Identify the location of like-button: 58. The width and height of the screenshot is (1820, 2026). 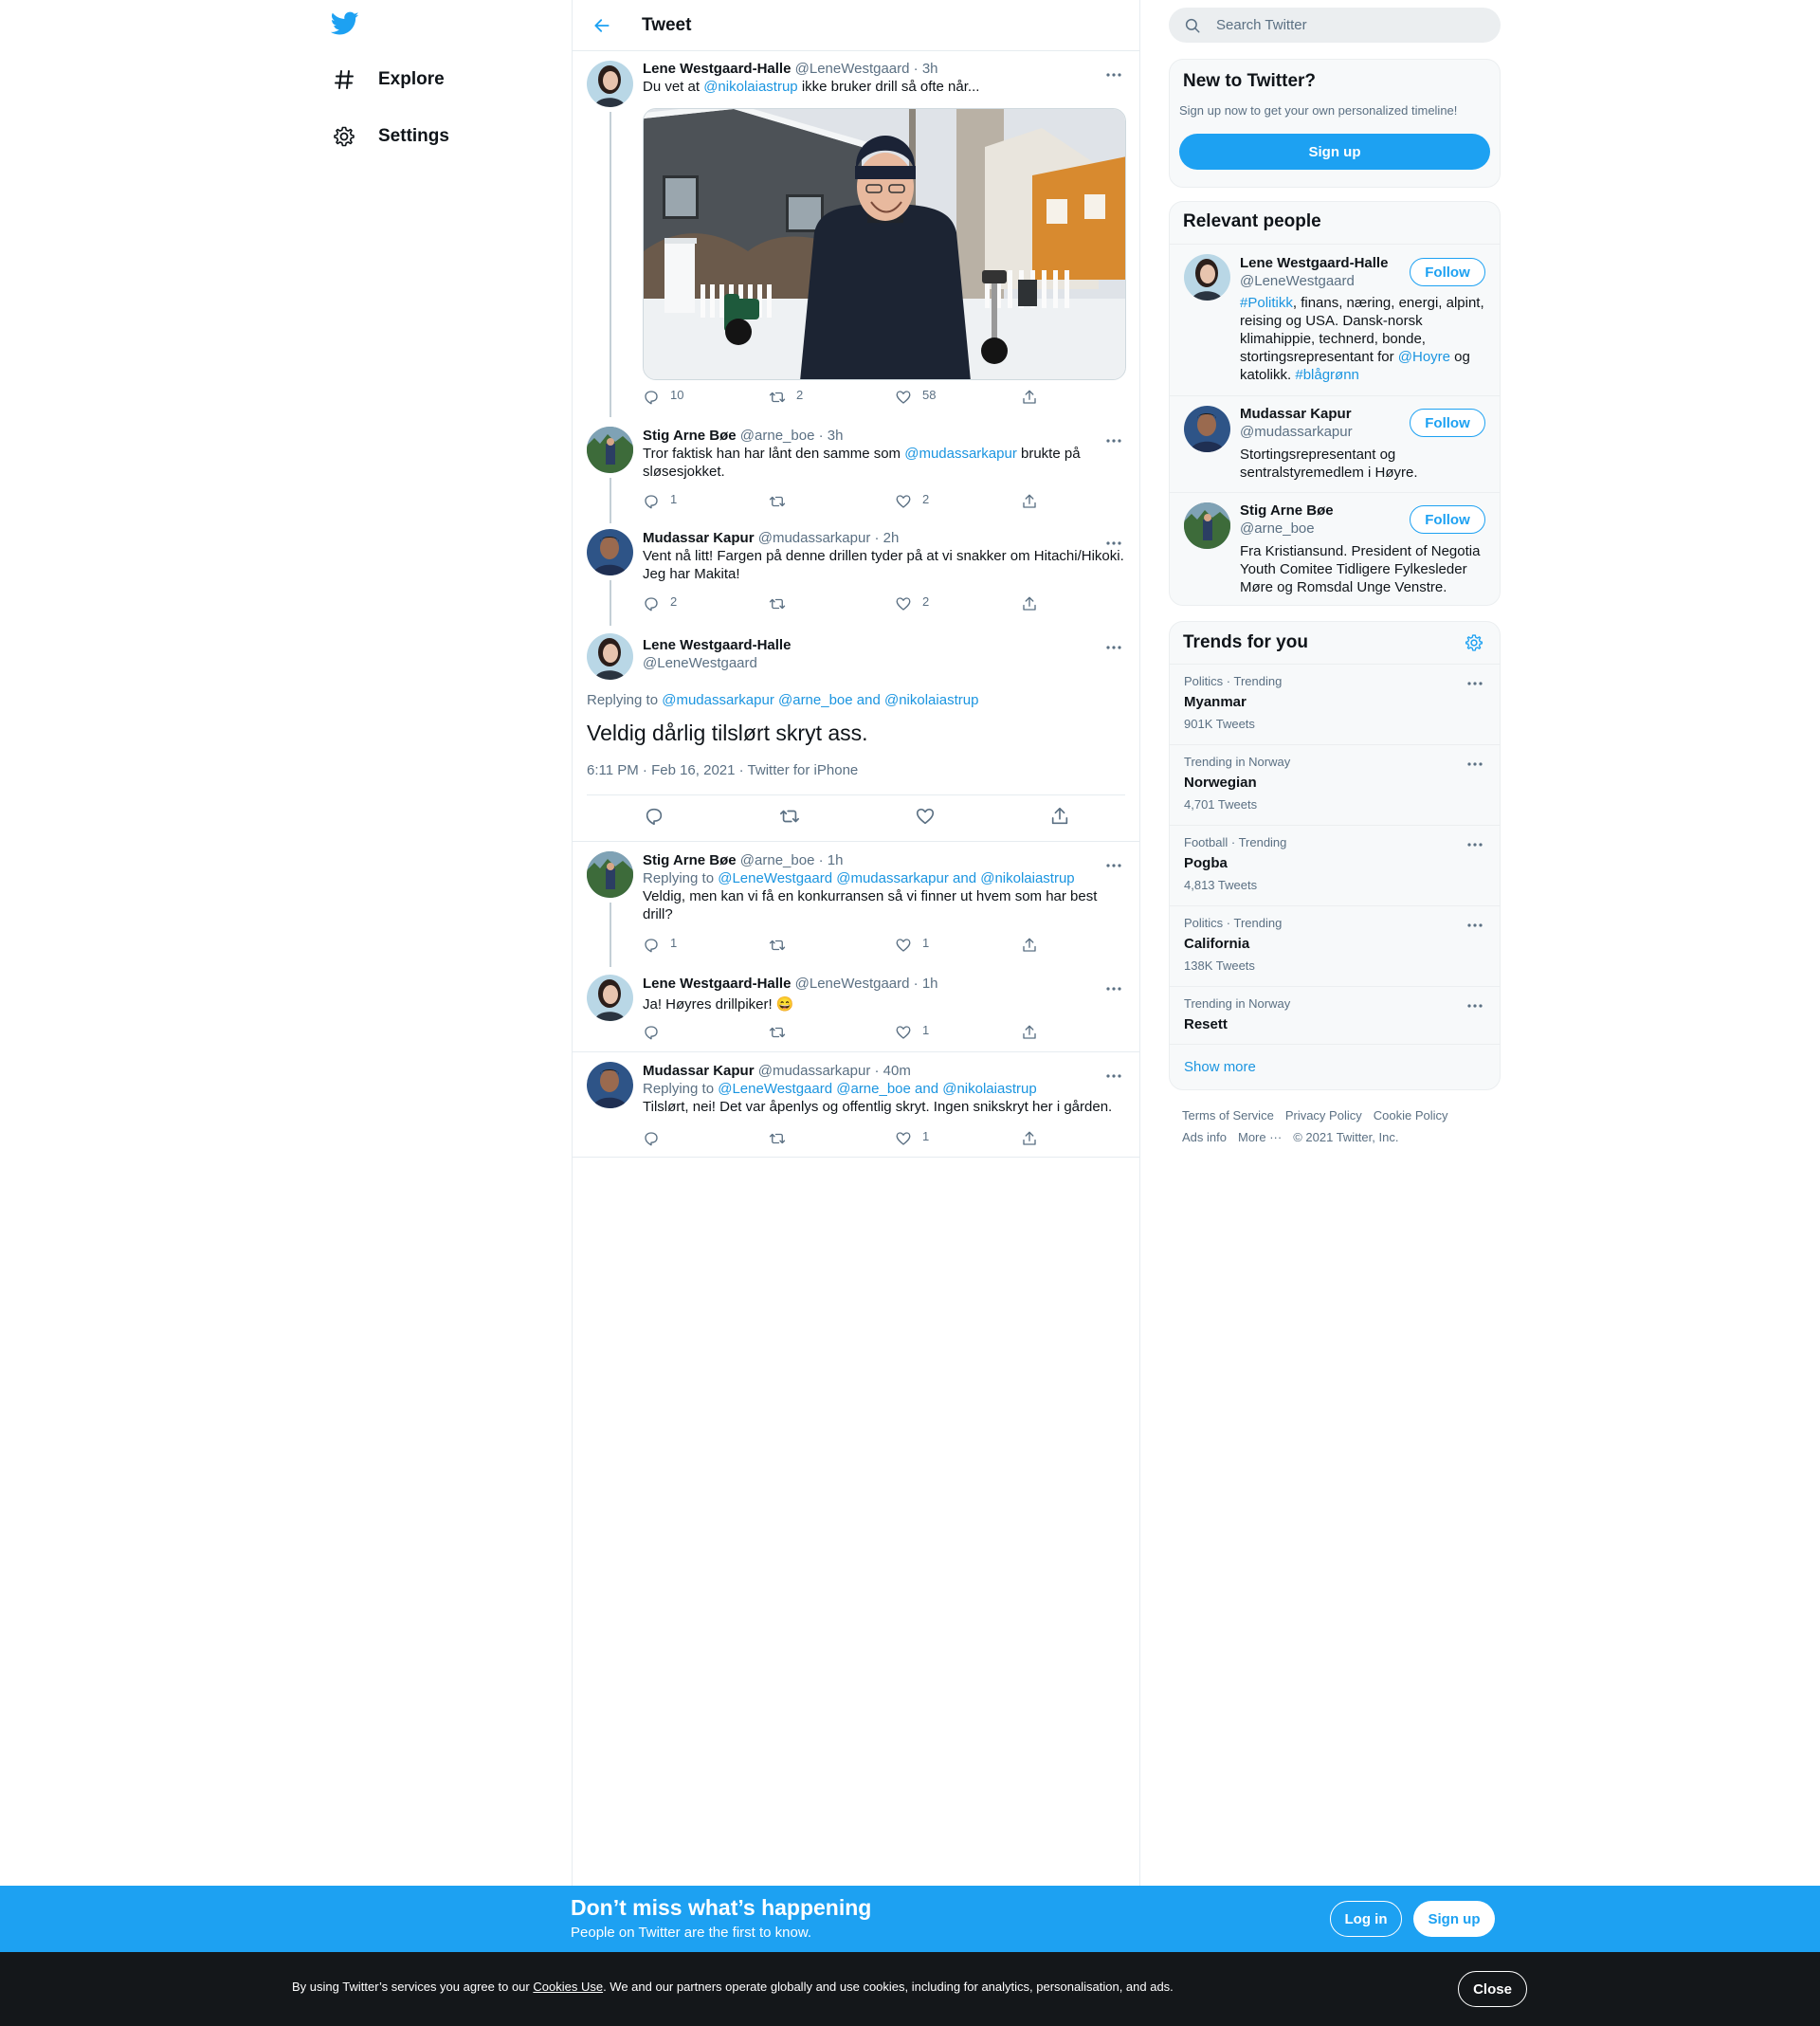
(915, 397).